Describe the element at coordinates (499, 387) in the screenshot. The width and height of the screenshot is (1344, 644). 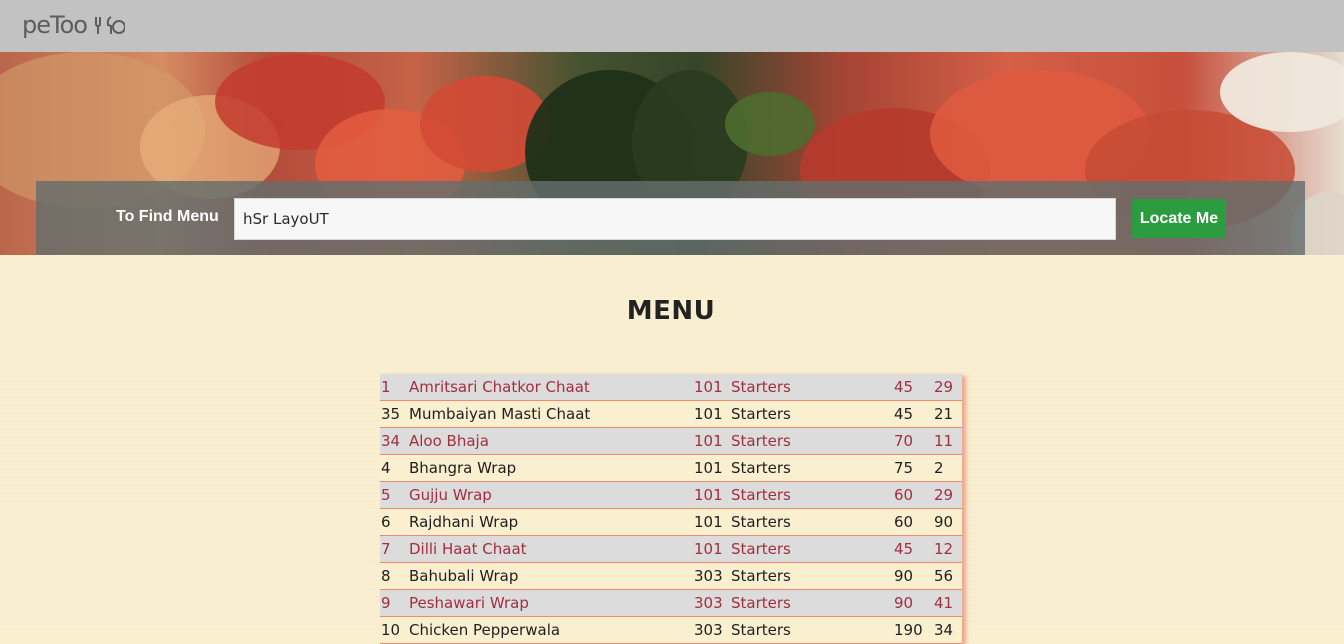
I see `item-name: Amritsari Chatkor Chaat` at that location.